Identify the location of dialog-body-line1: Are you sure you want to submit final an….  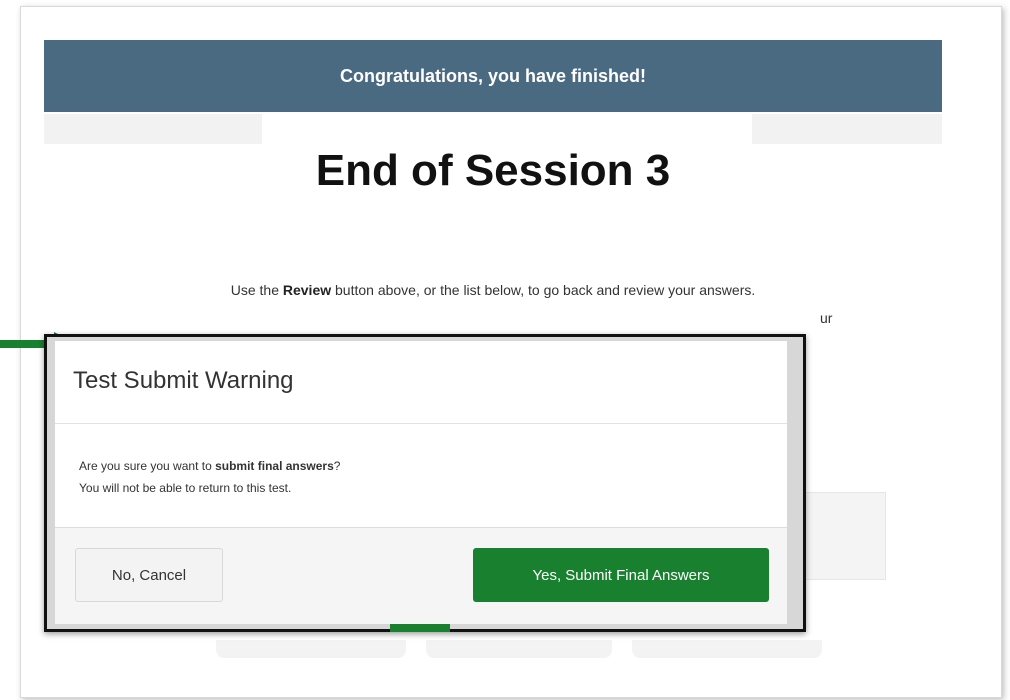
(209, 466).